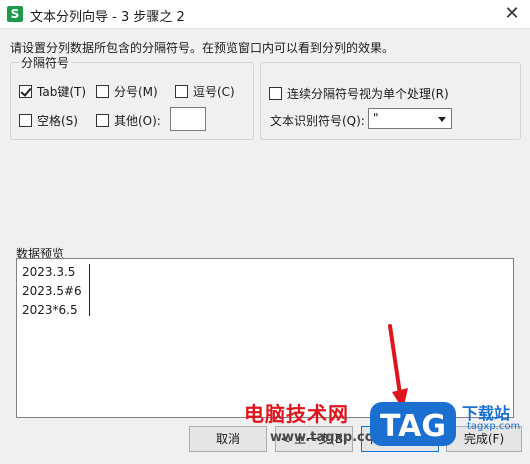  I want to click on tab-checkbox-box, so click(25, 91).